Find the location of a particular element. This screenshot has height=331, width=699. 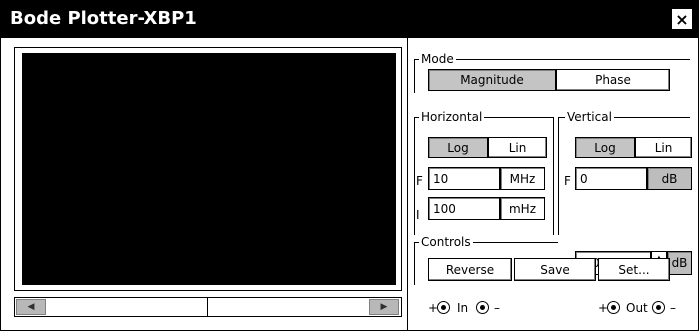

arrow-right-icon: ▶ is located at coordinates (384, 307).